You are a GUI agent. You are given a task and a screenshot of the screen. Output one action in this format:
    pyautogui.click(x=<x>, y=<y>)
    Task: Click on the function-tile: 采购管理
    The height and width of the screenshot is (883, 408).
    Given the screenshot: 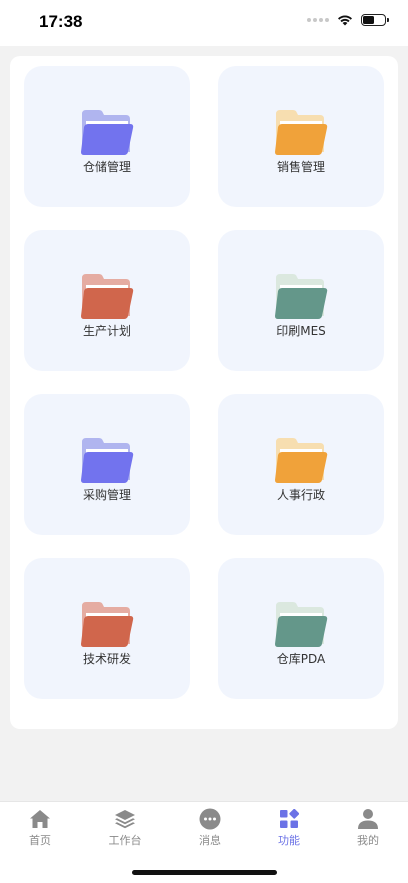 What is the action you would take?
    pyautogui.click(x=107, y=464)
    